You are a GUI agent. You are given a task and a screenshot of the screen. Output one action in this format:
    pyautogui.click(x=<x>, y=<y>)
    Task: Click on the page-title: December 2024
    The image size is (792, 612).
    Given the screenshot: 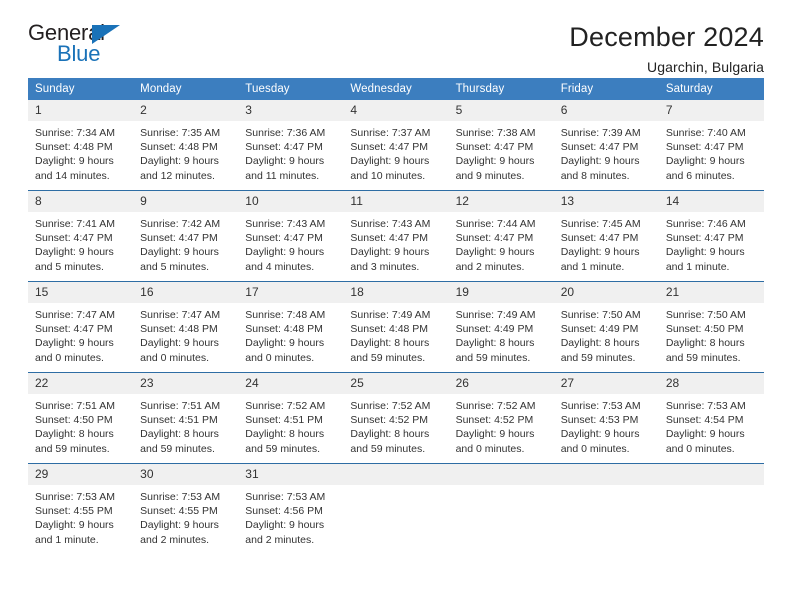 What is the action you would take?
    pyautogui.click(x=666, y=37)
    